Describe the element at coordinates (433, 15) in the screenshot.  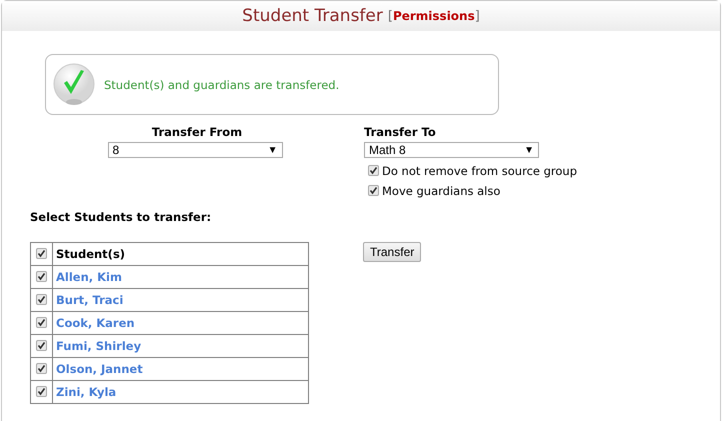
I see `permissions-link: Permissions` at that location.